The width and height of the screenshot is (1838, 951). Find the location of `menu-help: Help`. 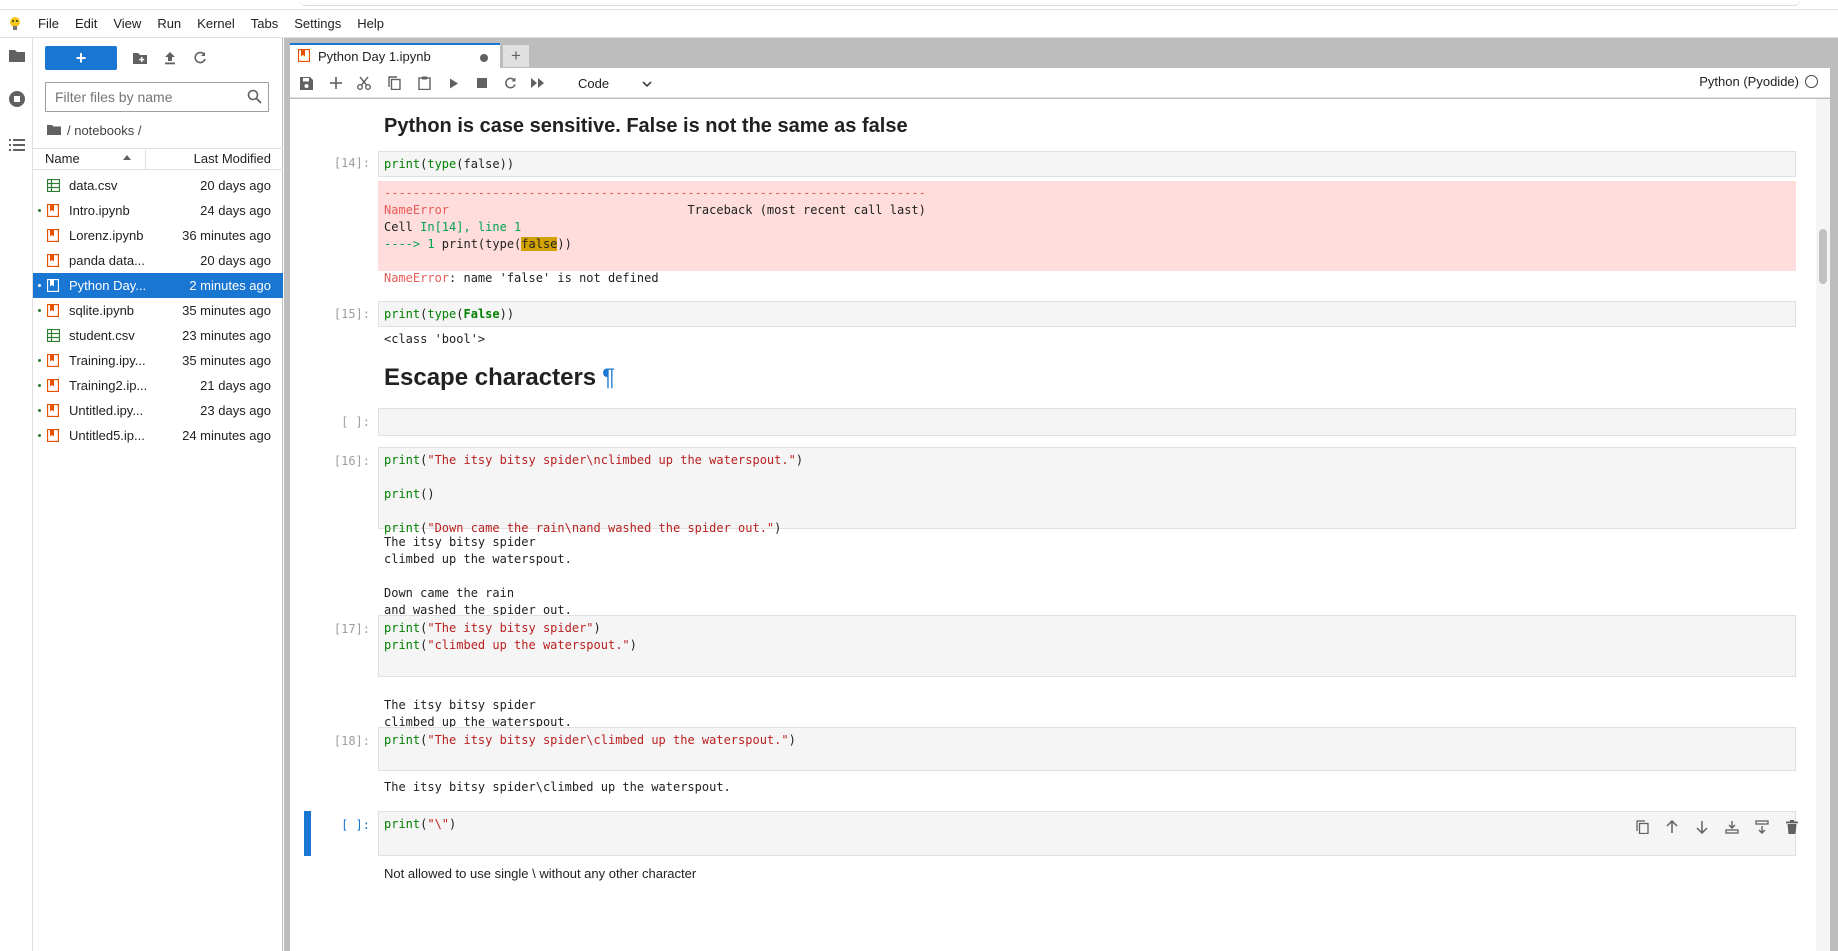

menu-help: Help is located at coordinates (370, 24).